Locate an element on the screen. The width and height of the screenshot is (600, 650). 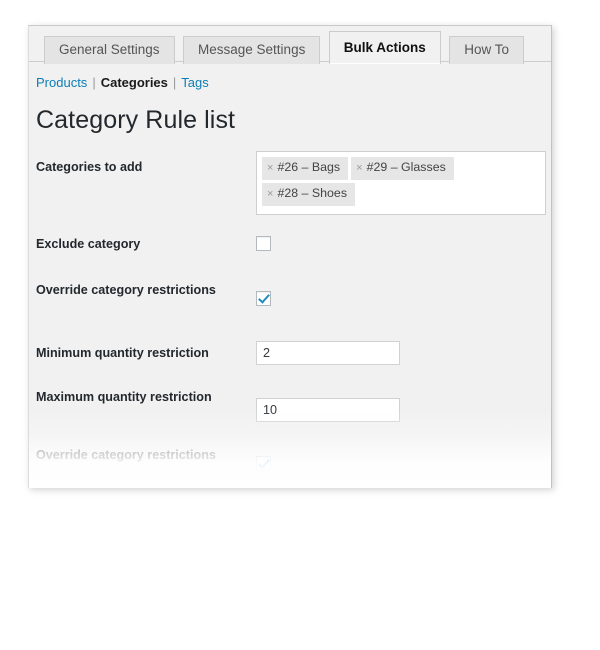
label-override-restrictions-2: Override category restrictions is located at coordinates (126, 455).